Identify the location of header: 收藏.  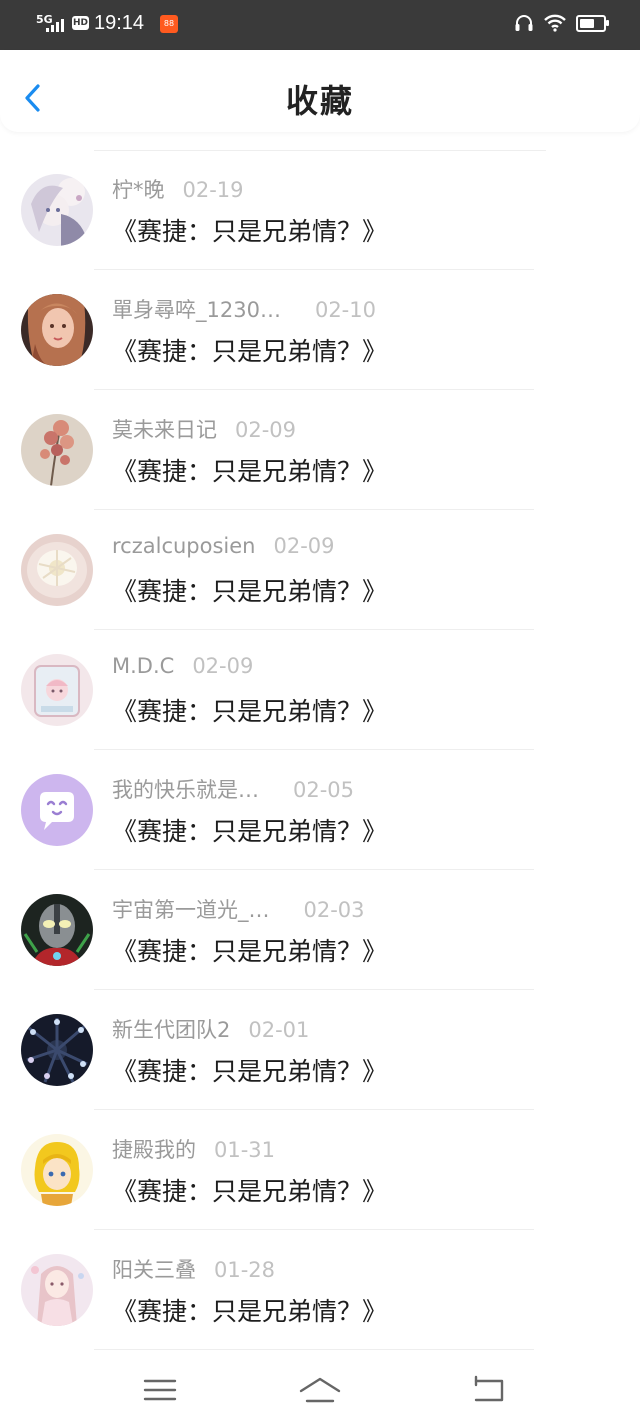
(320, 91).